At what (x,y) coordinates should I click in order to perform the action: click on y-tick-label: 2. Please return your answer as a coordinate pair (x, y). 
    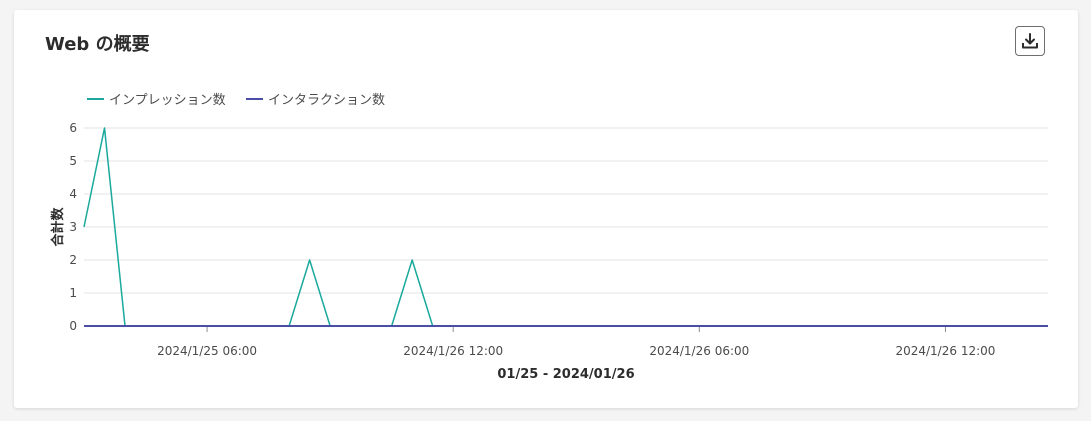
    Looking at the image, I should click on (73, 260).